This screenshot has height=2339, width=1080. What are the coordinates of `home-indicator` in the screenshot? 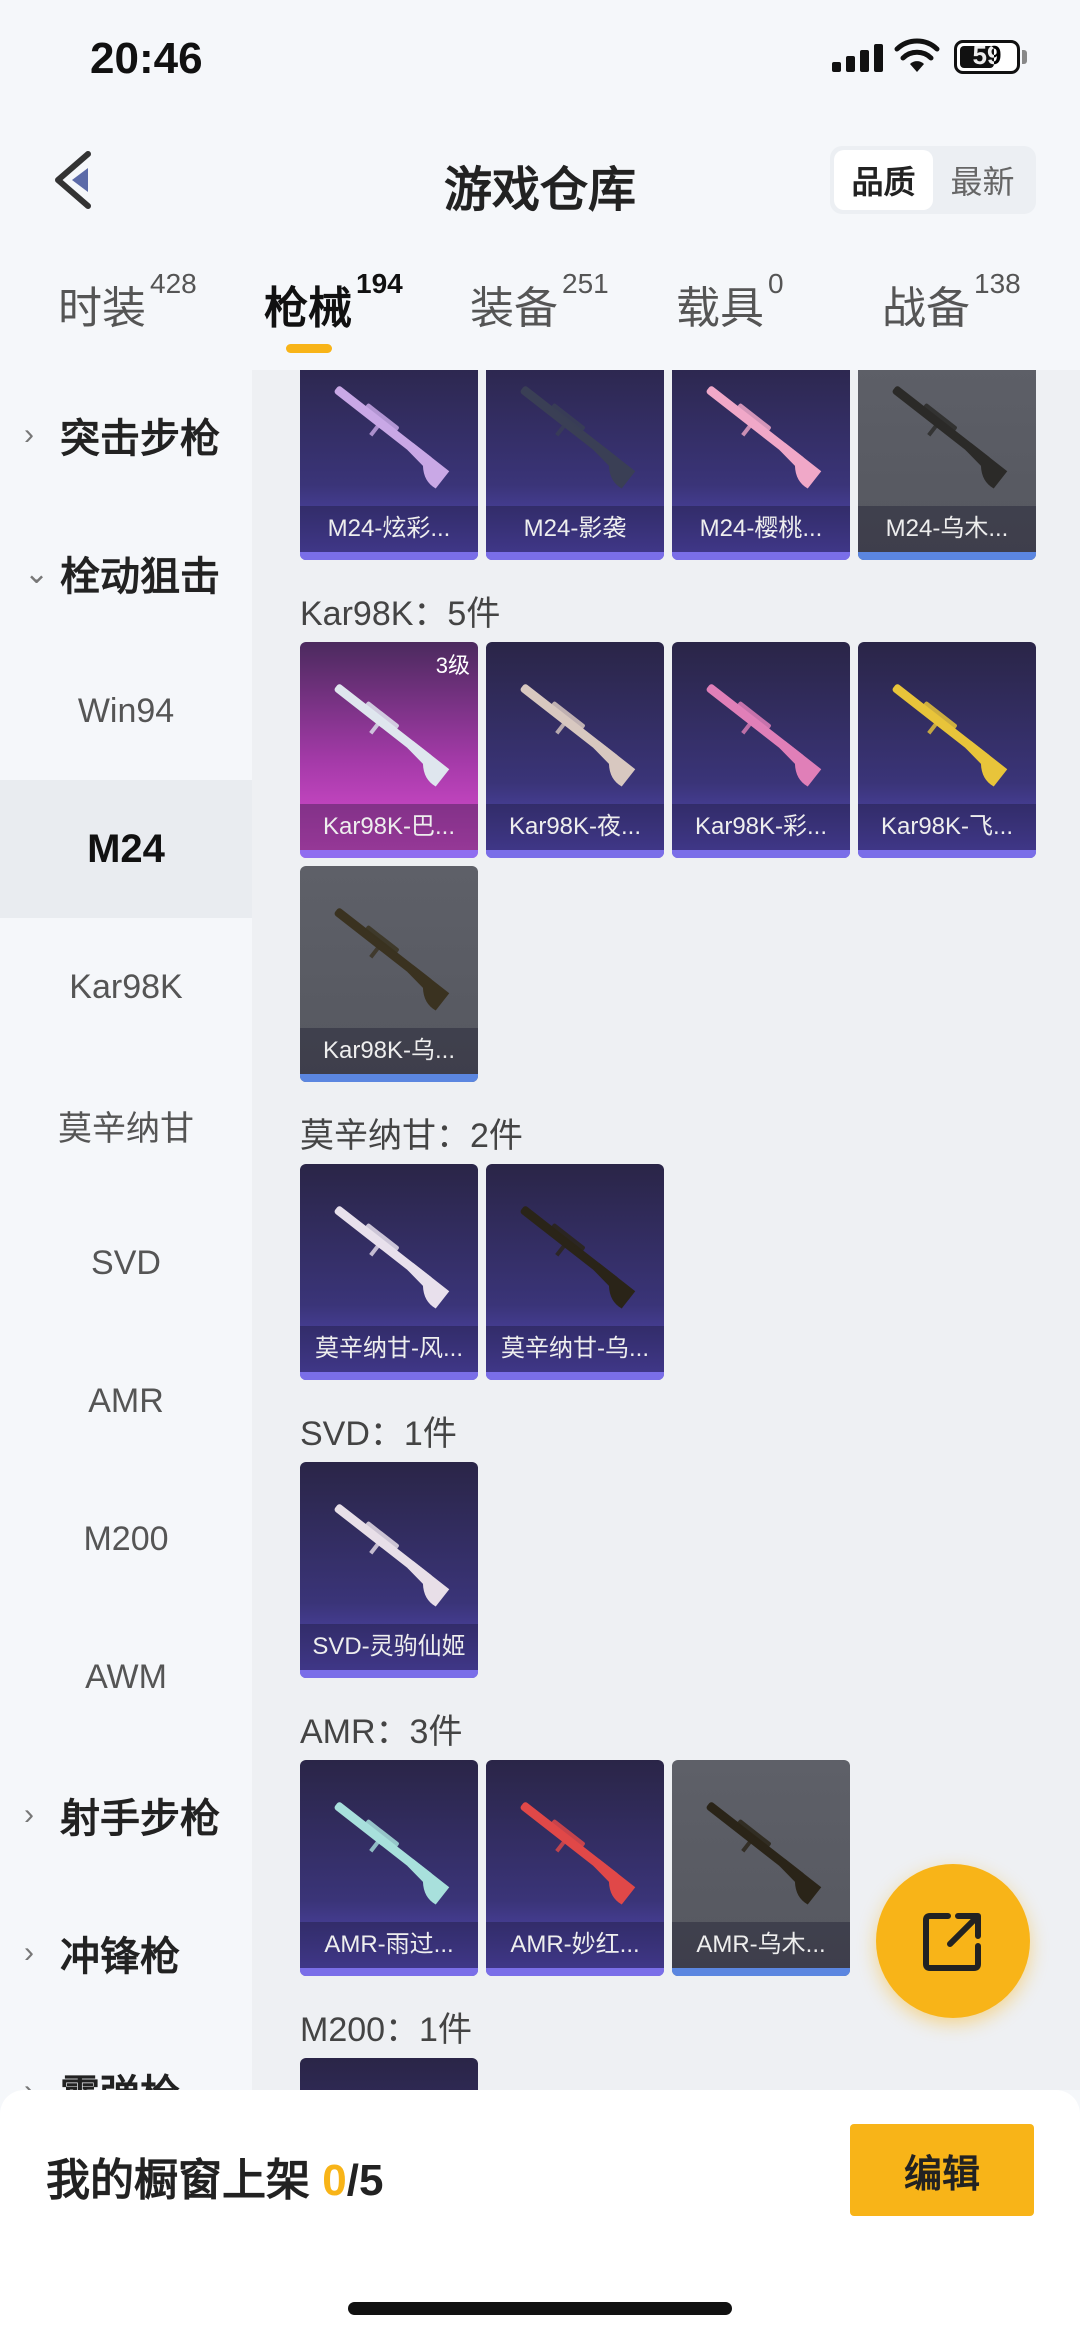 It's located at (540, 2308).